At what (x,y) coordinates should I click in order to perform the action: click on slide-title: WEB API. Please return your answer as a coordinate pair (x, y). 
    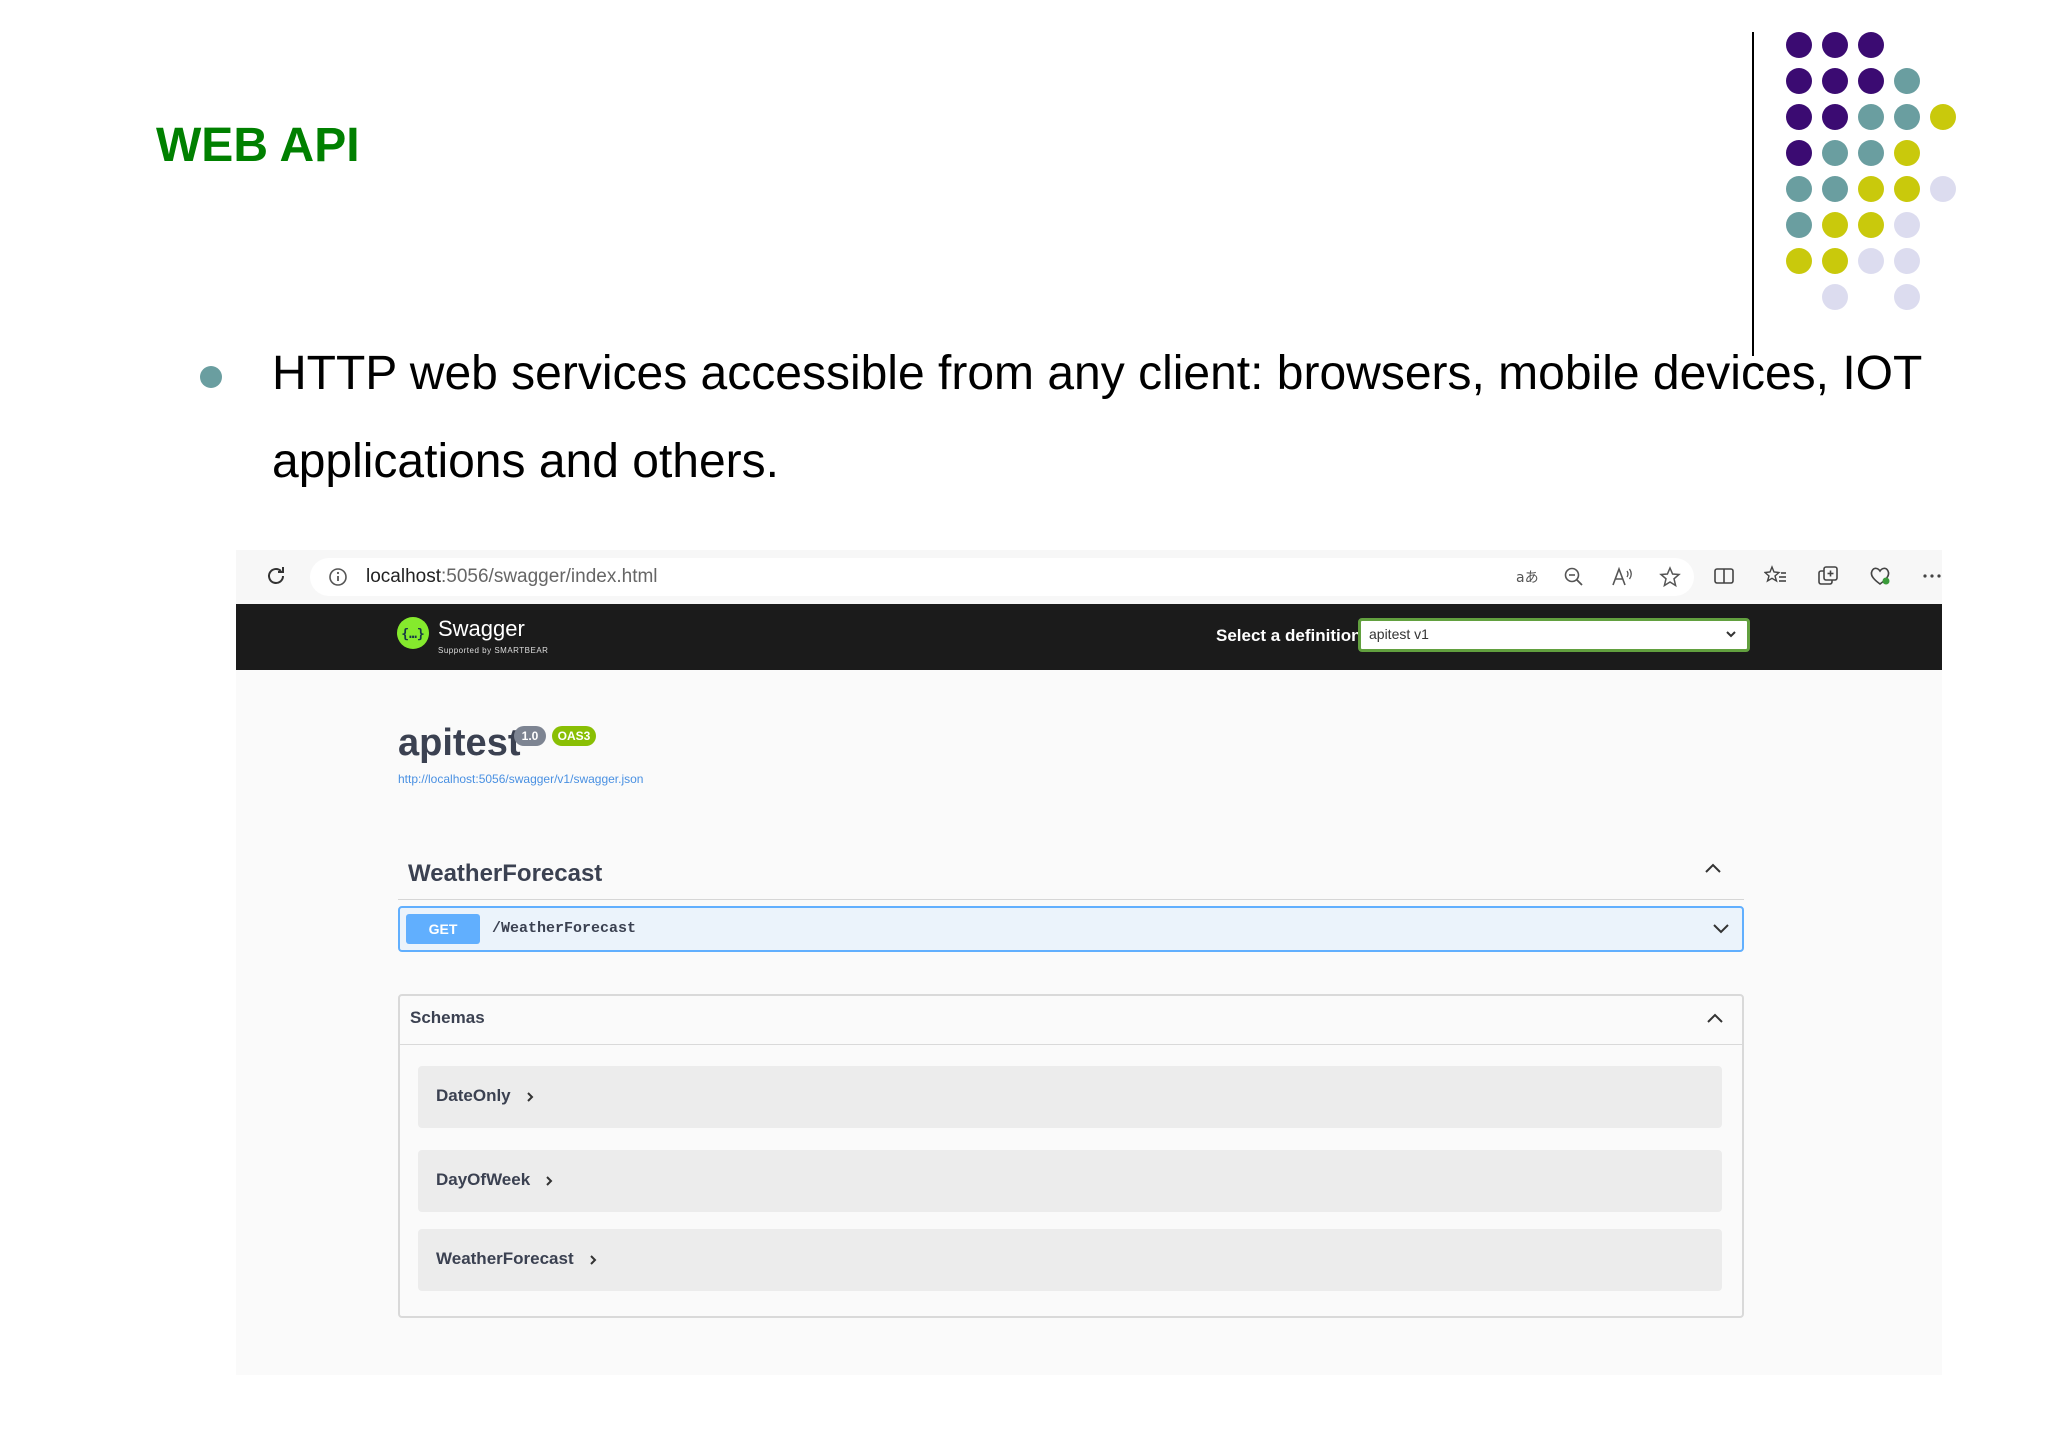
    Looking at the image, I should click on (258, 145).